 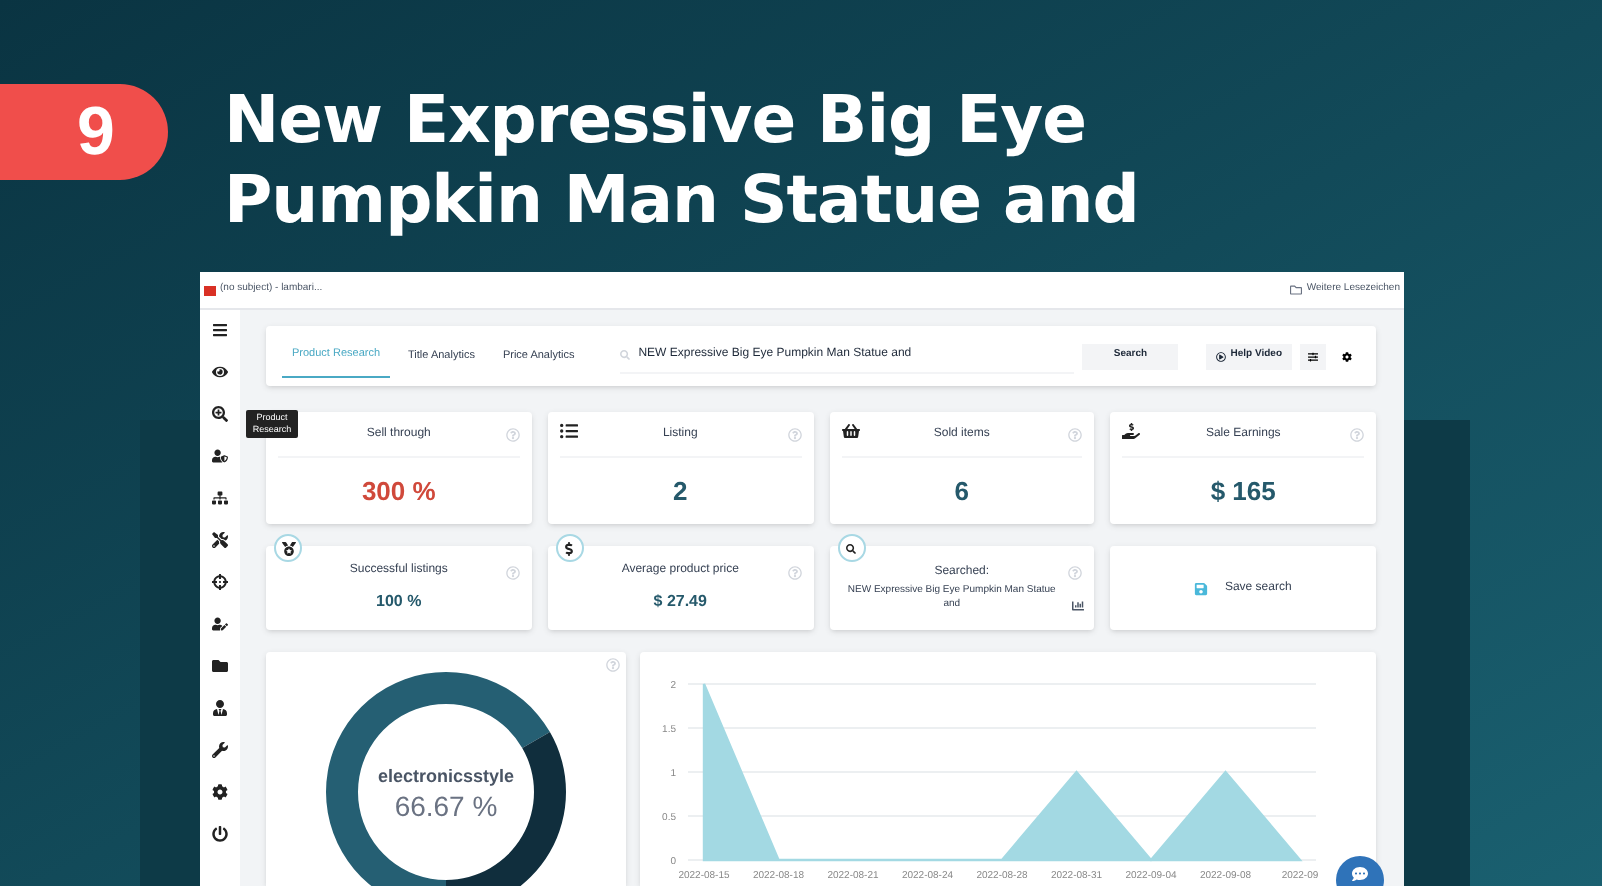 What do you see at coordinates (680, 491) in the screenshot?
I see `stat-value: 2` at bounding box center [680, 491].